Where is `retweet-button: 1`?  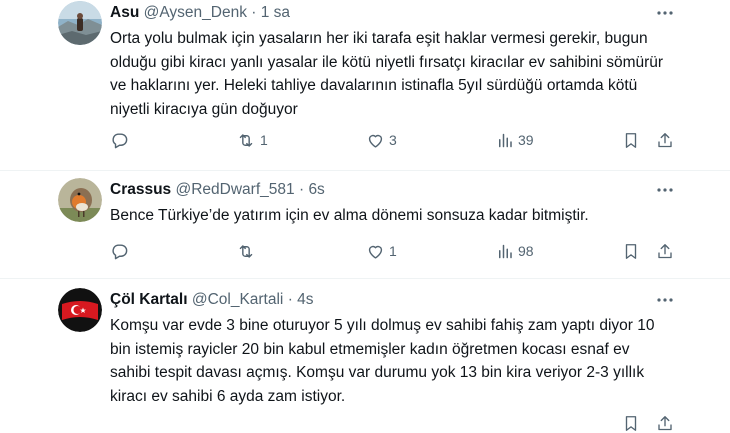 retweet-button: 1 is located at coordinates (252, 140).